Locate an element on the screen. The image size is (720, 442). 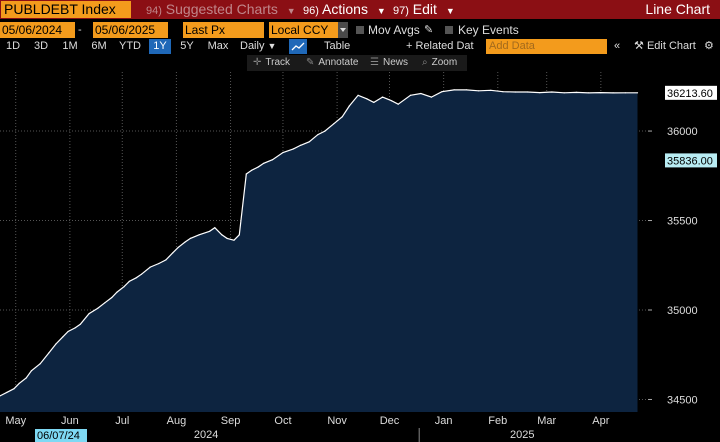
edit-chart-button: ⚒ Edit Chart is located at coordinates (665, 46).